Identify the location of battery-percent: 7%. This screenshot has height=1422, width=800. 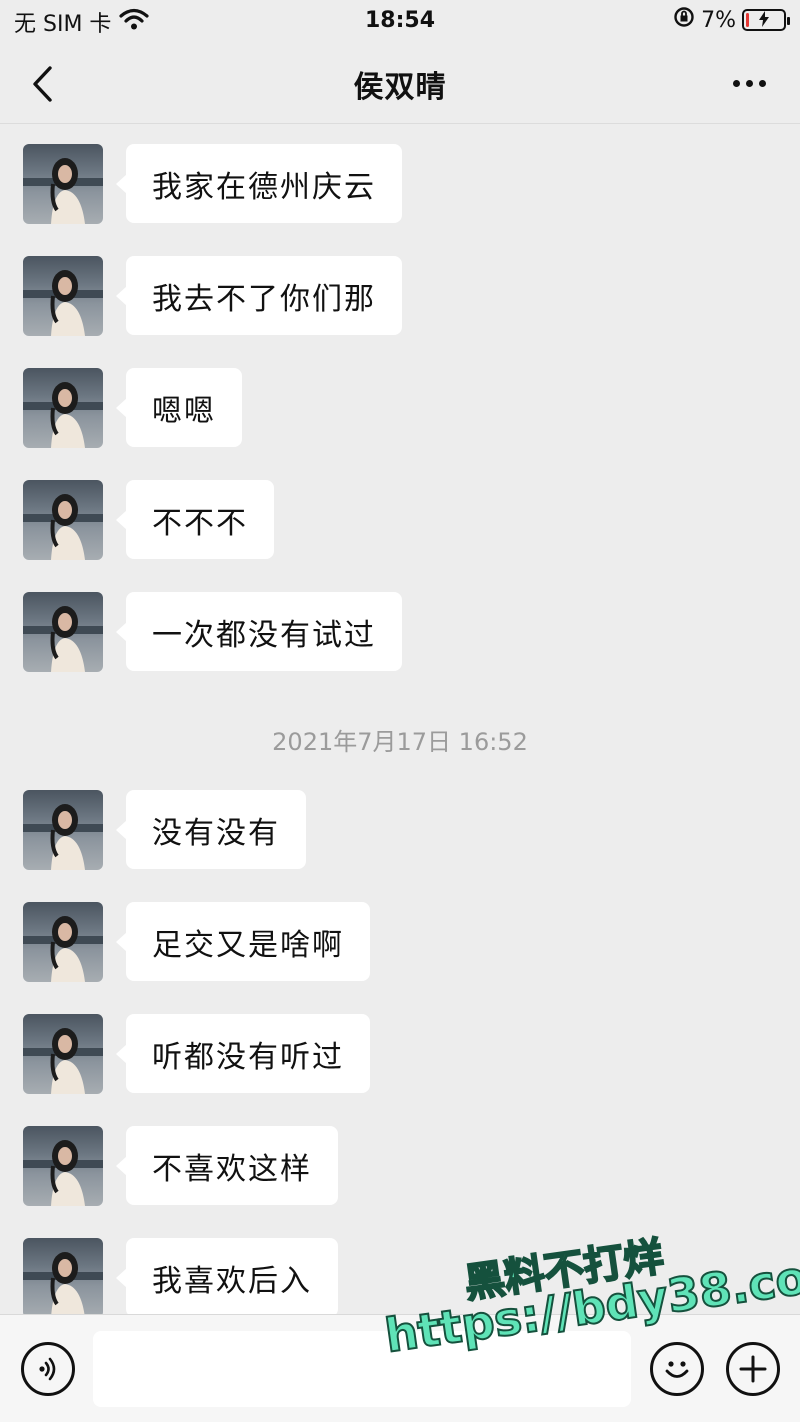
(718, 20).